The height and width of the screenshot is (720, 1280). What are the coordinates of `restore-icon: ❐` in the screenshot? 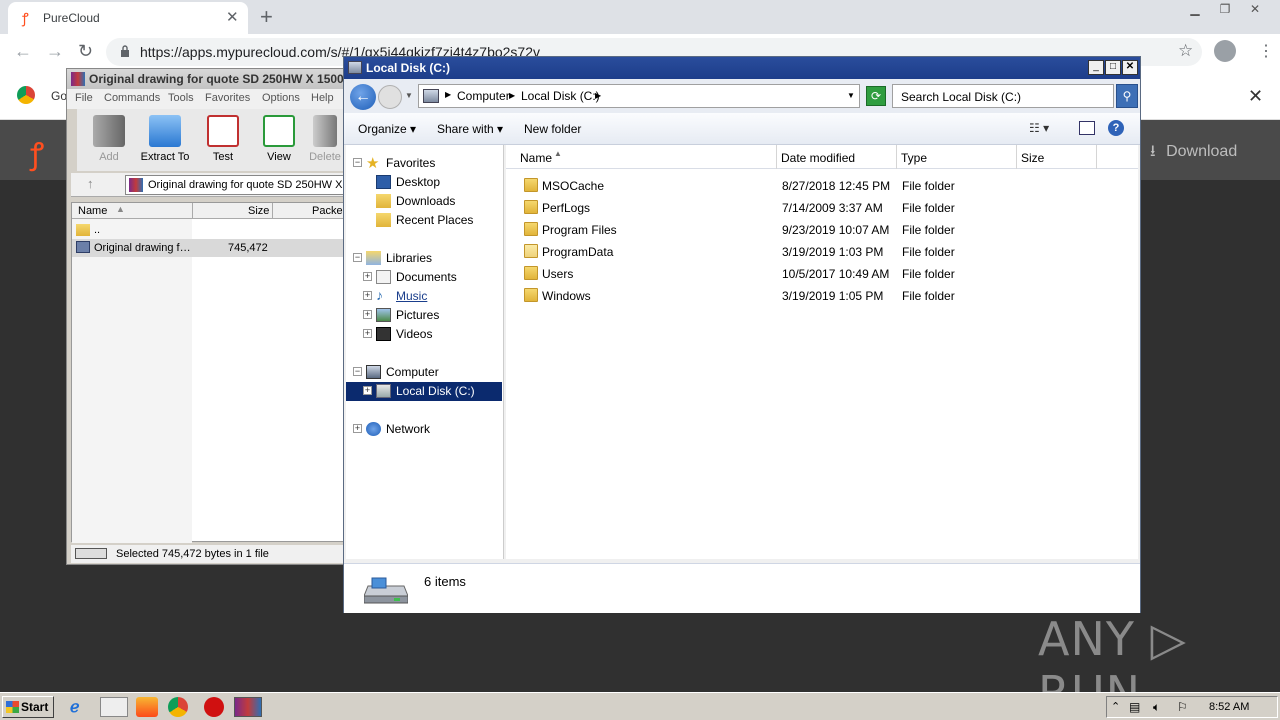 It's located at (1225, 9).